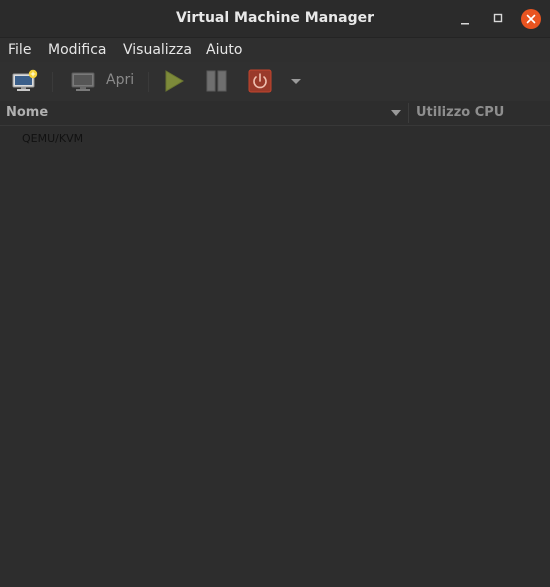 This screenshot has height=587, width=550. I want to click on close-button, so click(531, 19).